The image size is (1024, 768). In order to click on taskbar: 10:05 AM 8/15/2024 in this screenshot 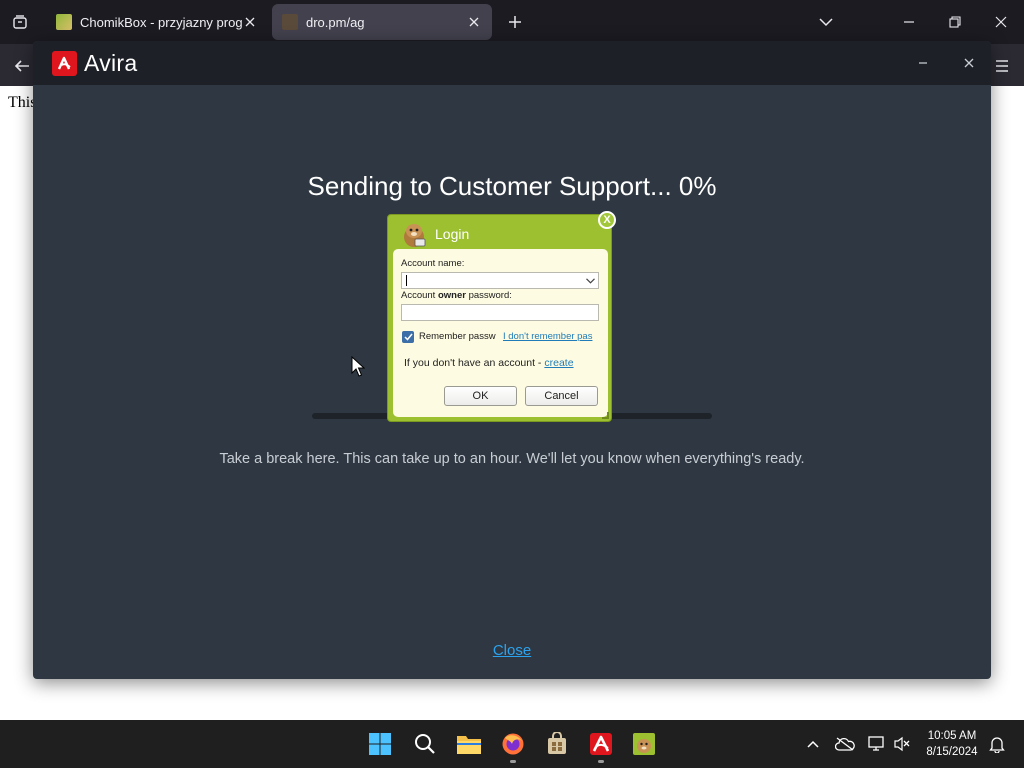, I will do `click(512, 744)`.